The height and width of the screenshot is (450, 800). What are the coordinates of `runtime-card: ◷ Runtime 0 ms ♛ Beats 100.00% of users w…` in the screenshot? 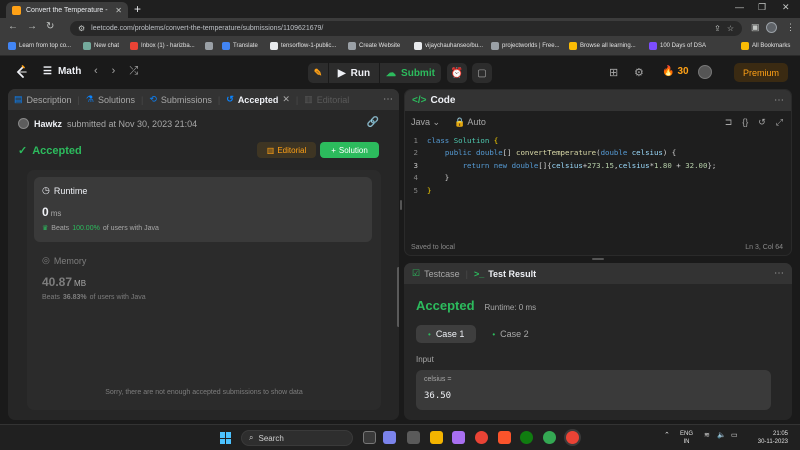 It's located at (203, 209).